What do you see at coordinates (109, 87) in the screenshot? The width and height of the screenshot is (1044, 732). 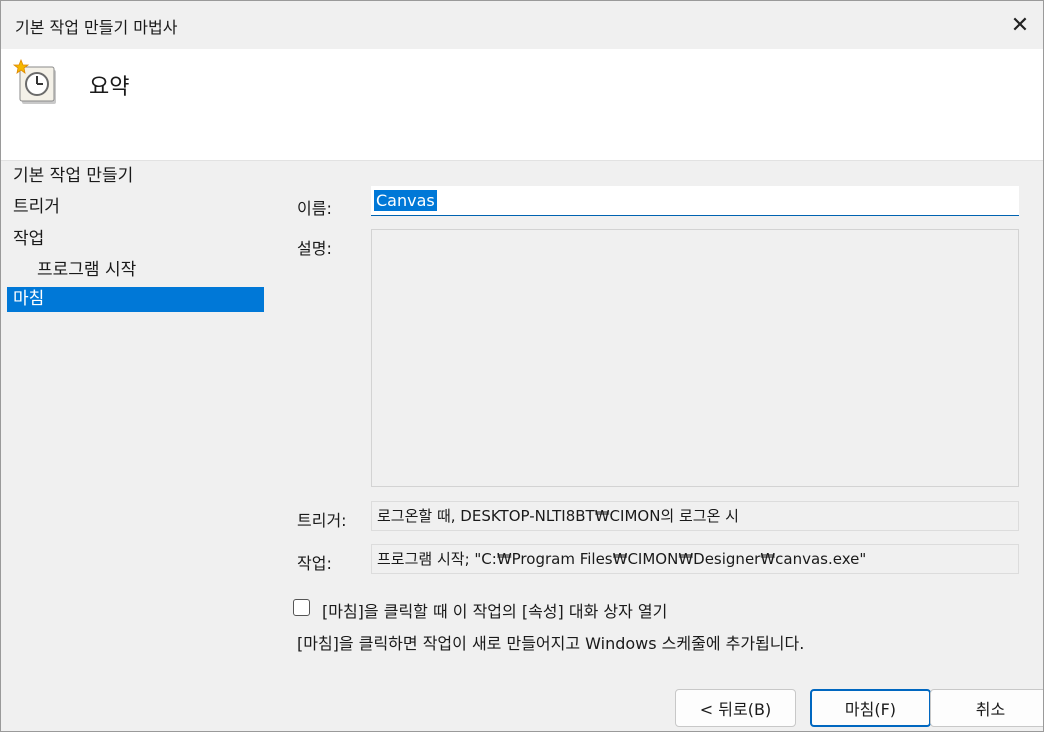 I see `page-title: 요약` at bounding box center [109, 87].